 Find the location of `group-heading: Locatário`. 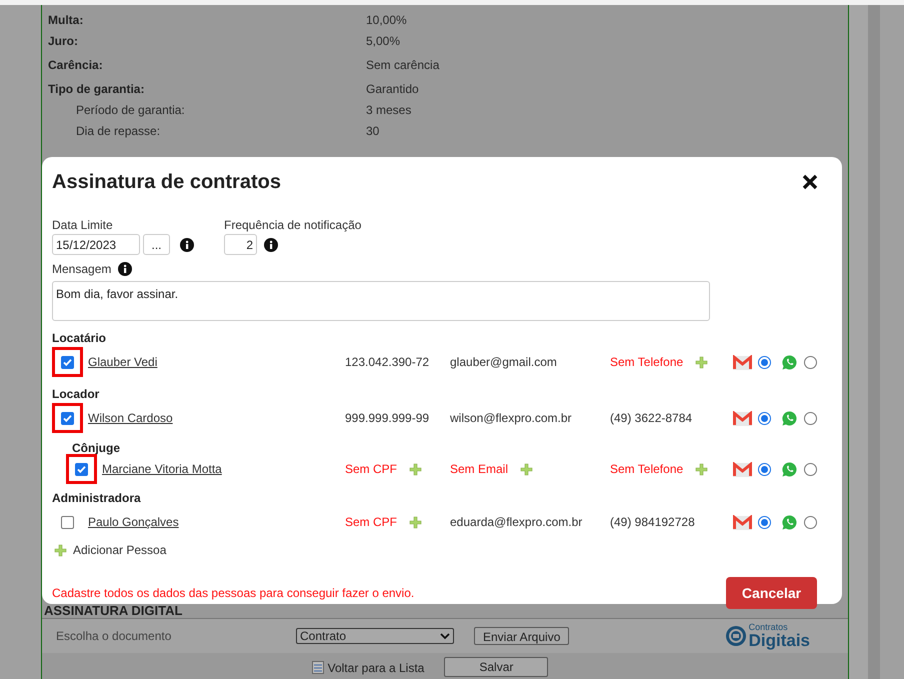

group-heading: Locatário is located at coordinates (79, 338).